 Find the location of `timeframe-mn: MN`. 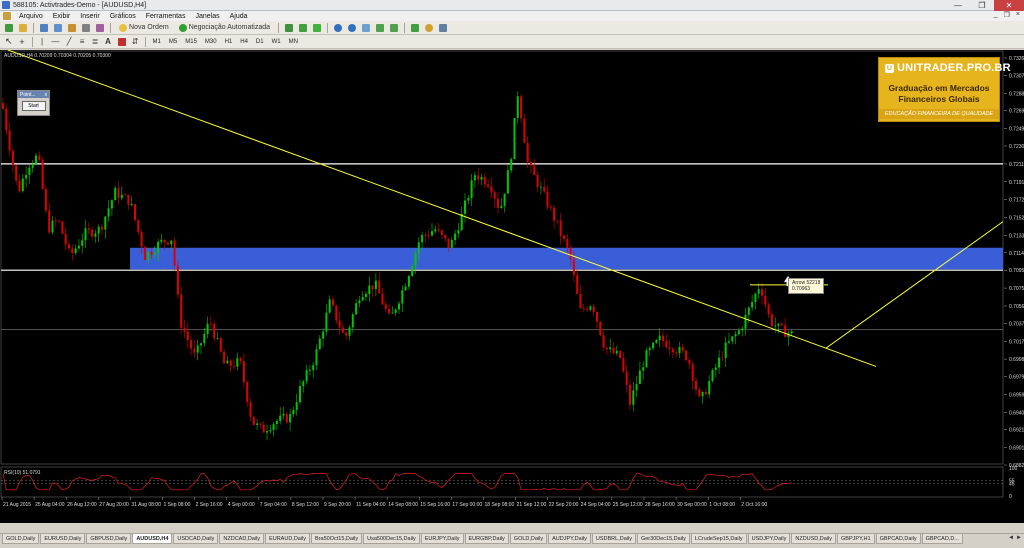

timeframe-mn: MN is located at coordinates (293, 42).